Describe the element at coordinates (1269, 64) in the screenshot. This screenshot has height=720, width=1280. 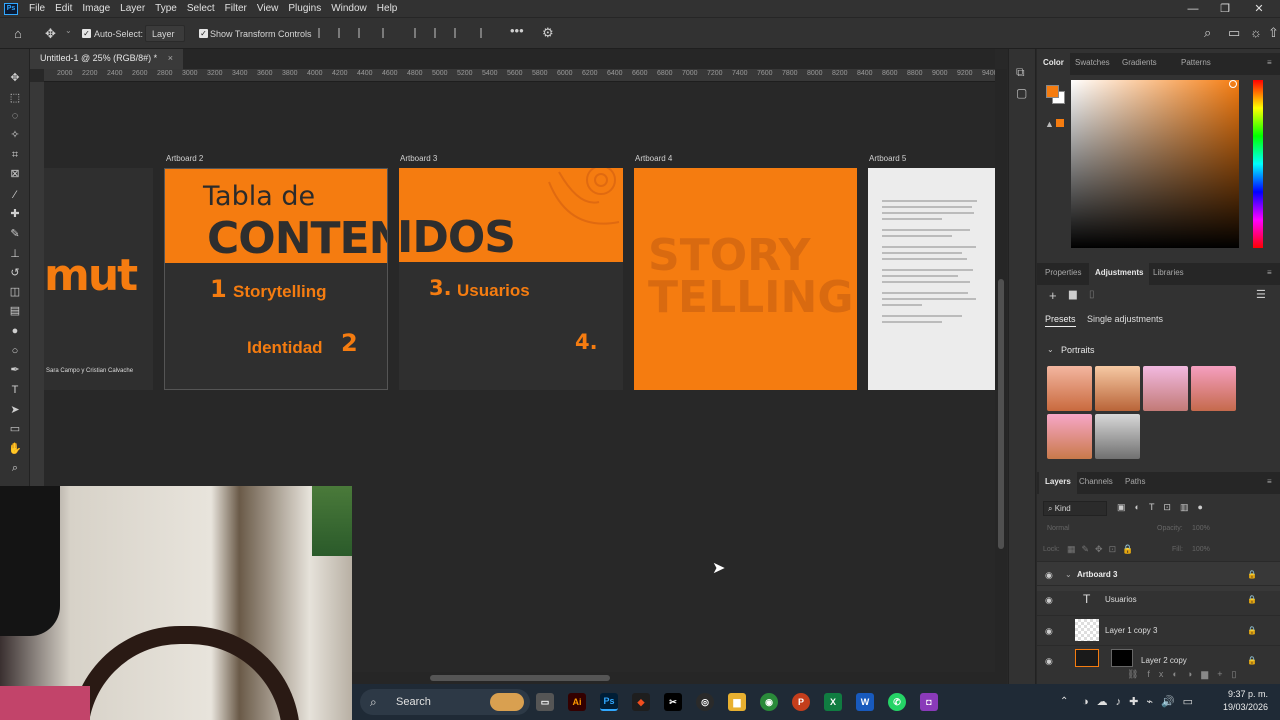
I see `panel-menu-icon: ≡` at that location.